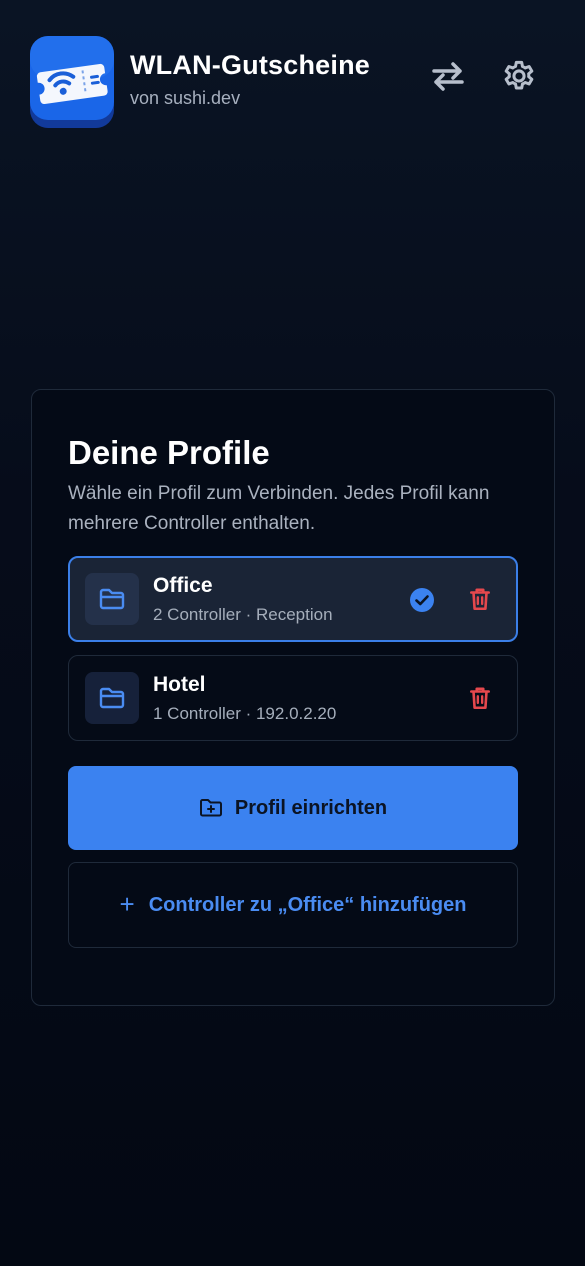 Image resolution: width=585 pixels, height=1266 pixels. I want to click on selected-check-icon, so click(422, 600).